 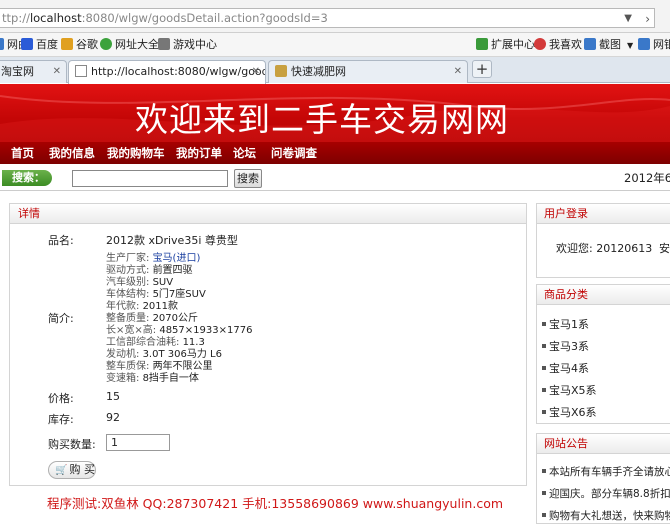 What do you see at coordinates (27, 178) in the screenshot?
I see `search-label: 搜索：` at bounding box center [27, 178].